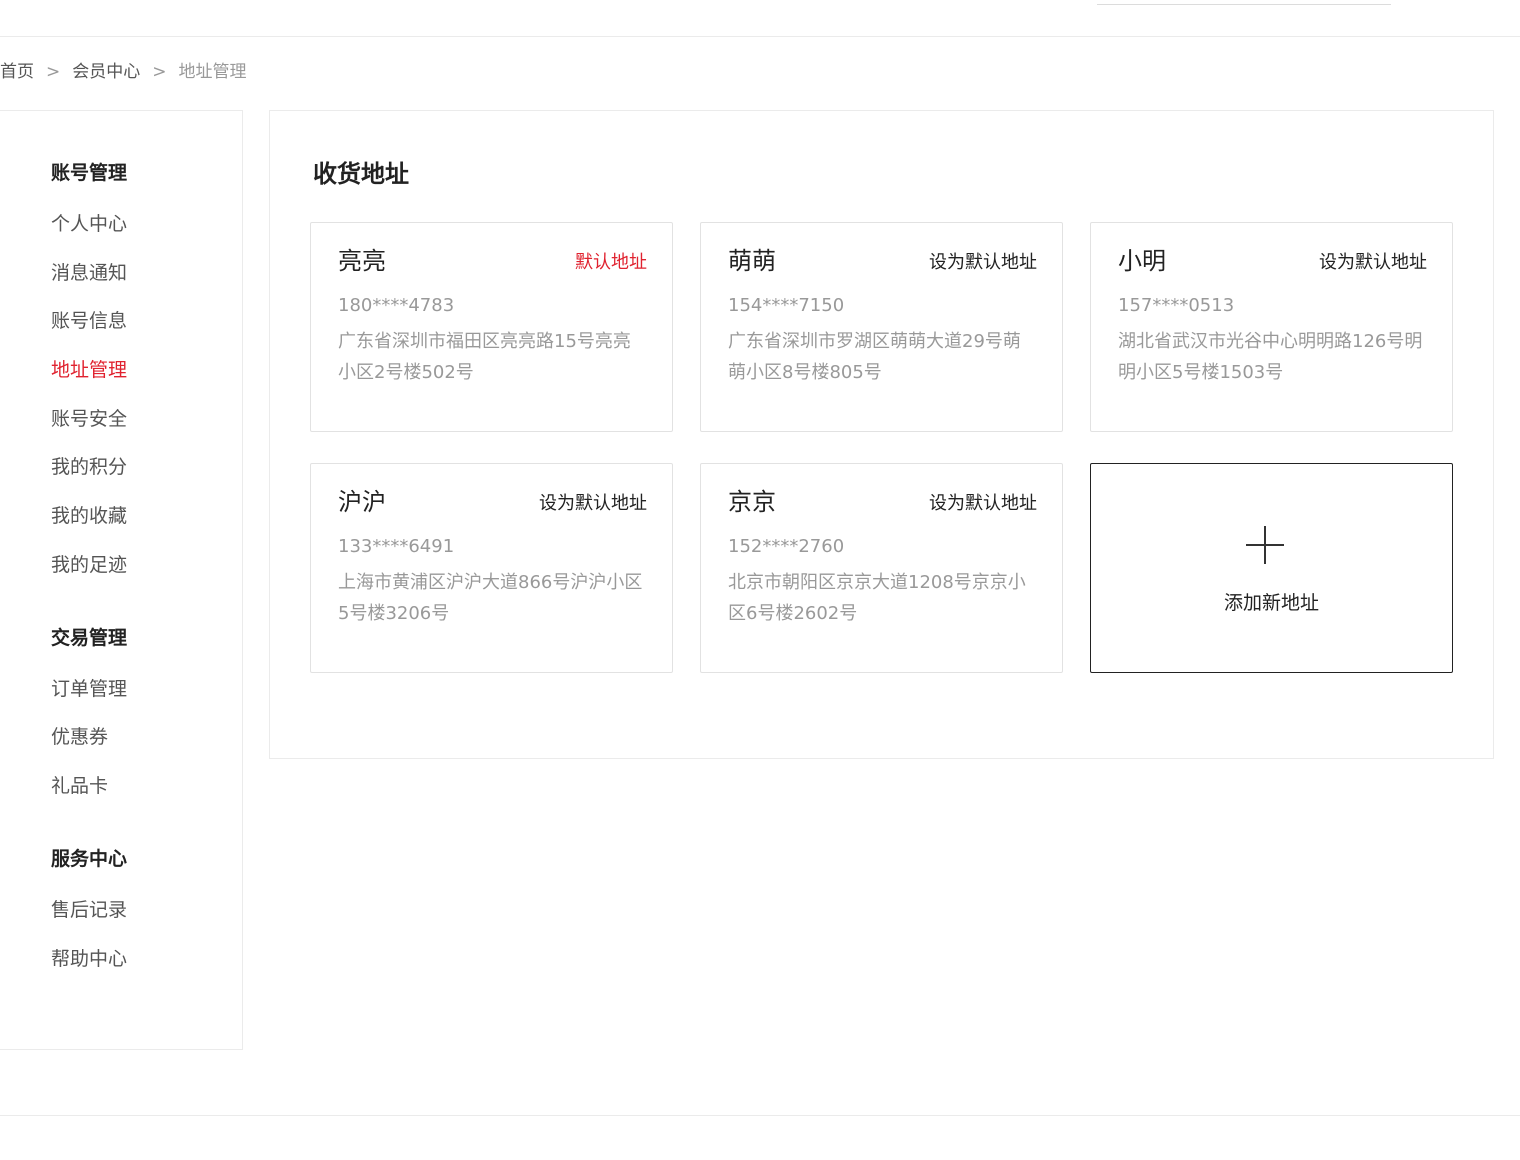 The image size is (1520, 1160). Describe the element at coordinates (396, 546) in the screenshot. I see `recipient-phone: 133****6491` at that location.